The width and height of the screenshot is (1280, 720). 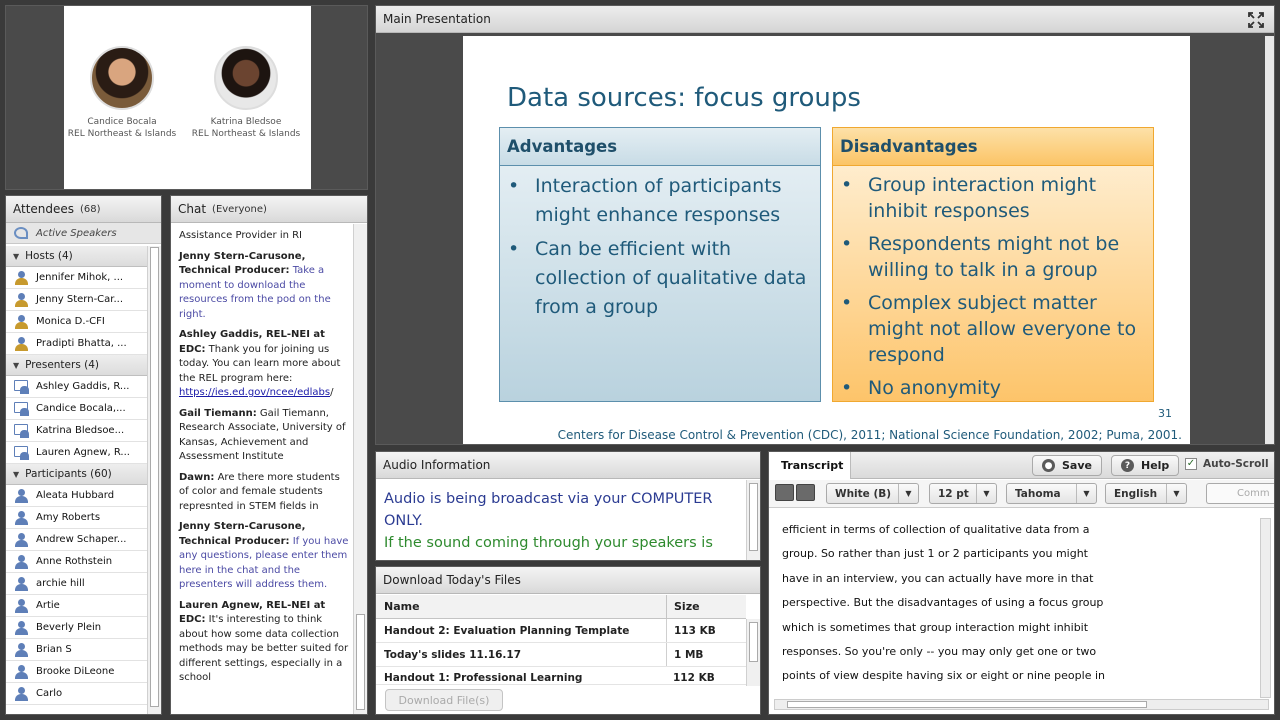 What do you see at coordinates (1021, 465) in the screenshot?
I see `transcript-header: Transcript ● Save ? Help ✓ Auto-Scroll` at bounding box center [1021, 465].